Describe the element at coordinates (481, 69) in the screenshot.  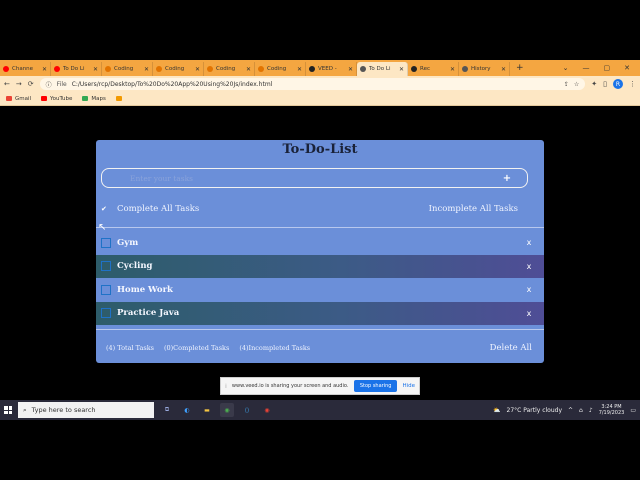
I see `tab-label: History` at that location.